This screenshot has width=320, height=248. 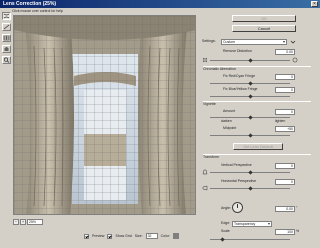 I want to click on zoom-tool, so click(x=6, y=60).